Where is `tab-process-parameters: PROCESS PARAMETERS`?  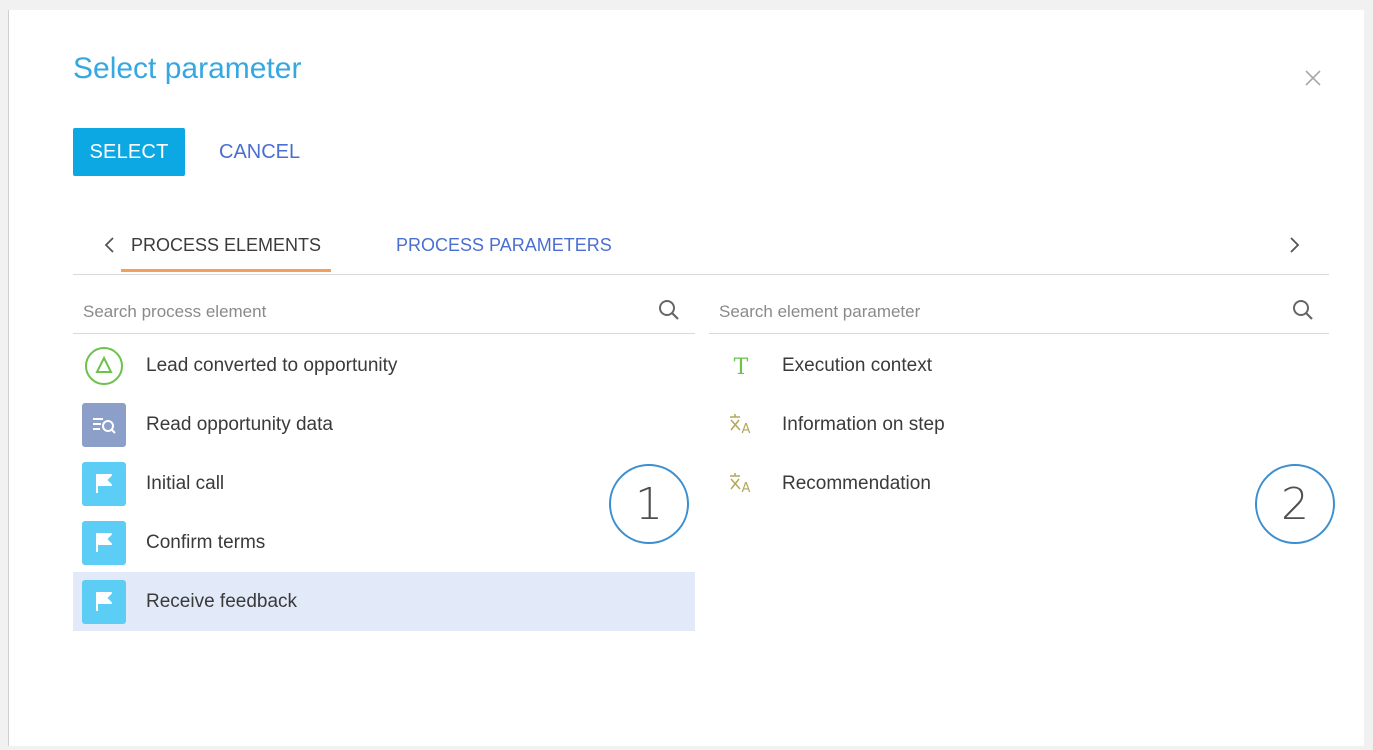 tab-process-parameters: PROCESS PARAMETERS is located at coordinates (504, 247).